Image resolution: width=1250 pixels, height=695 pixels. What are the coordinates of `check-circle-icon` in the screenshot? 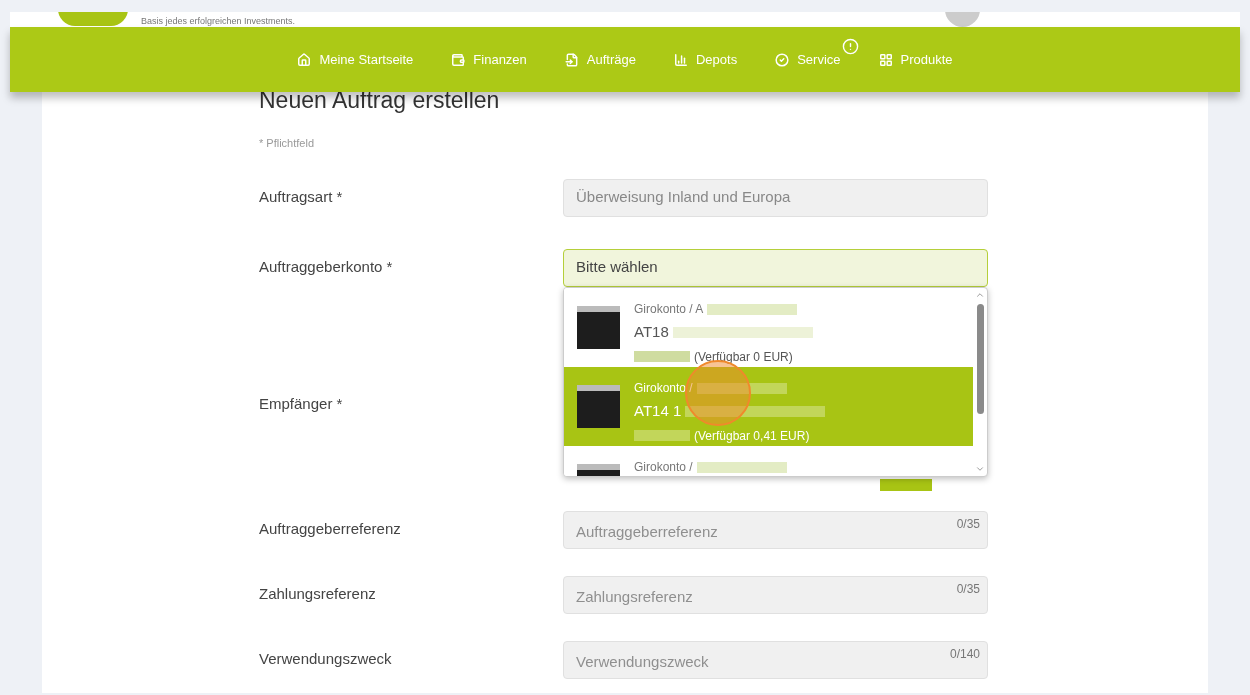 It's located at (782, 59).